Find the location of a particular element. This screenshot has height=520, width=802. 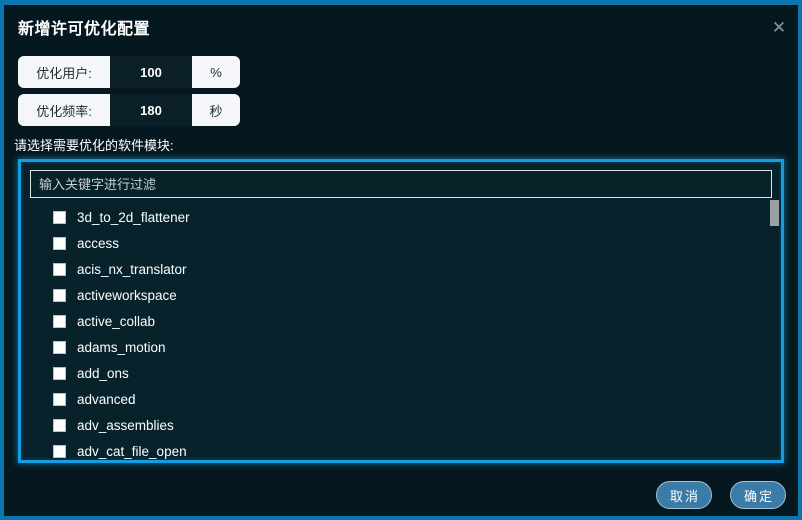

optimize-users-field-group: 优化用户: % is located at coordinates (129, 72).